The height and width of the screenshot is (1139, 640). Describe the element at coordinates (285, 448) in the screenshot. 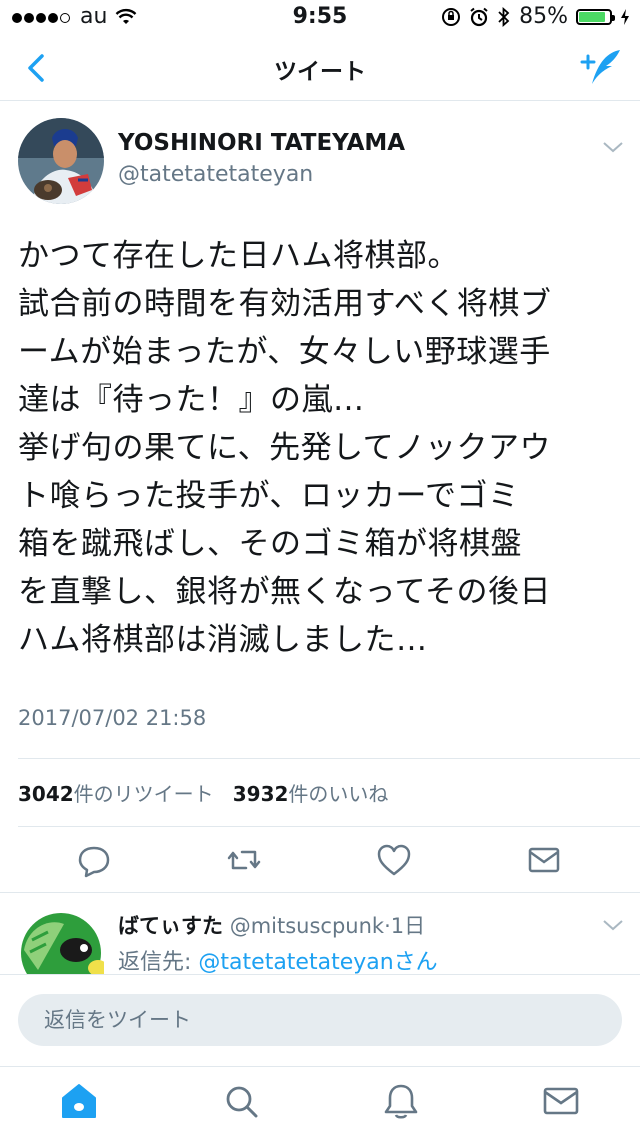

I see `tweet-text-line: 挙げ句の果てに、先発してノックアウ` at that location.